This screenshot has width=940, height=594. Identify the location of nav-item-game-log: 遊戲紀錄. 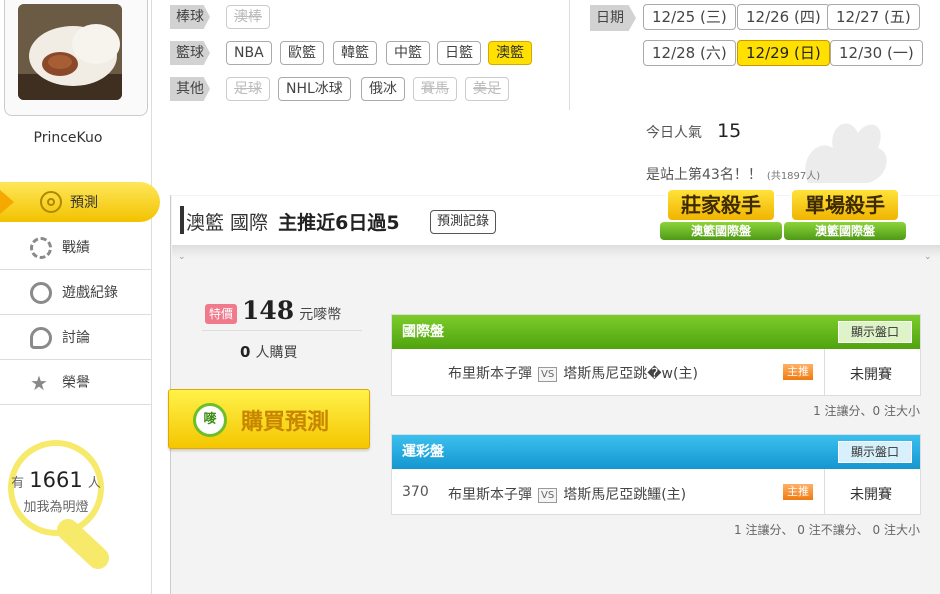
(76, 292).